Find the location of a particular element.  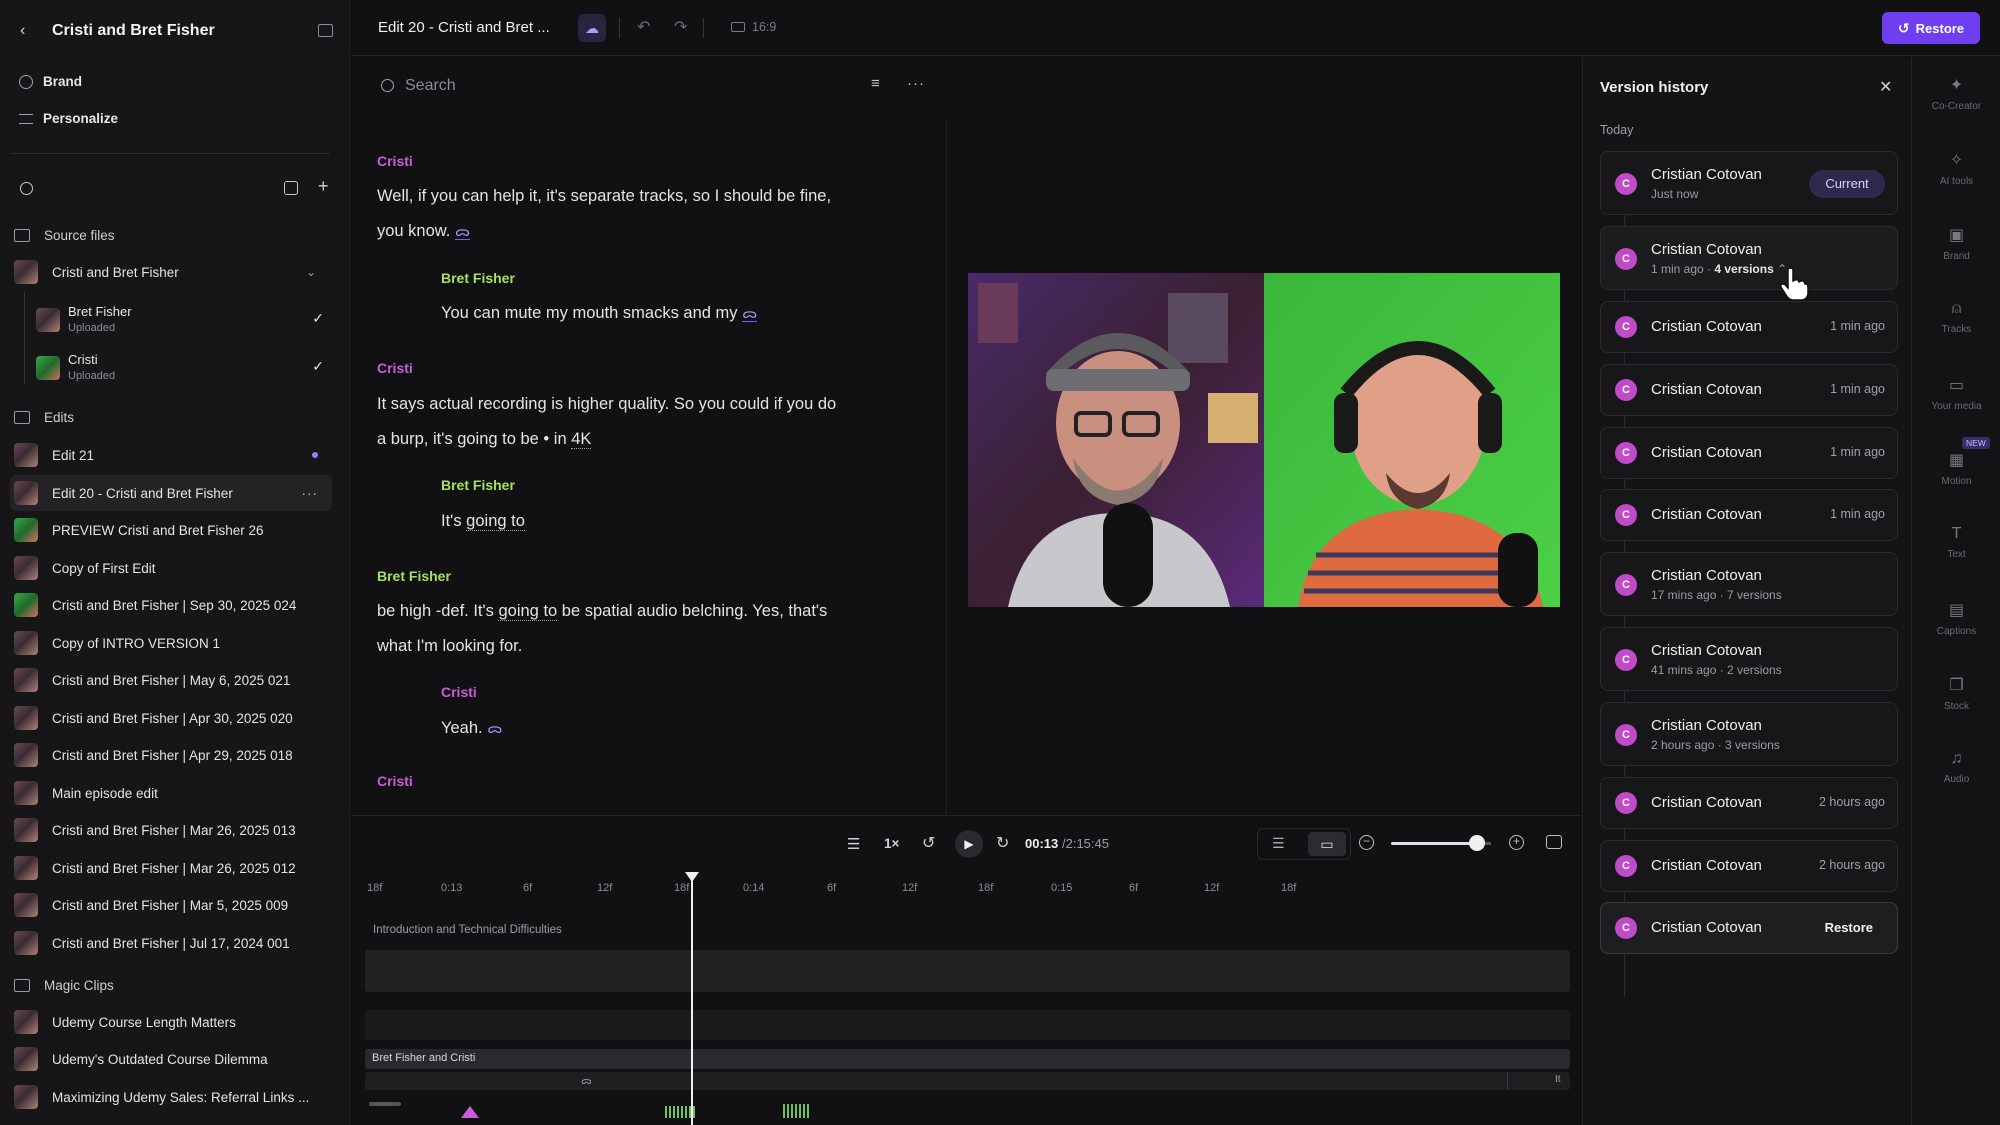

chapter-label: Introduction and Technical Difficulties is located at coordinates (467, 930).